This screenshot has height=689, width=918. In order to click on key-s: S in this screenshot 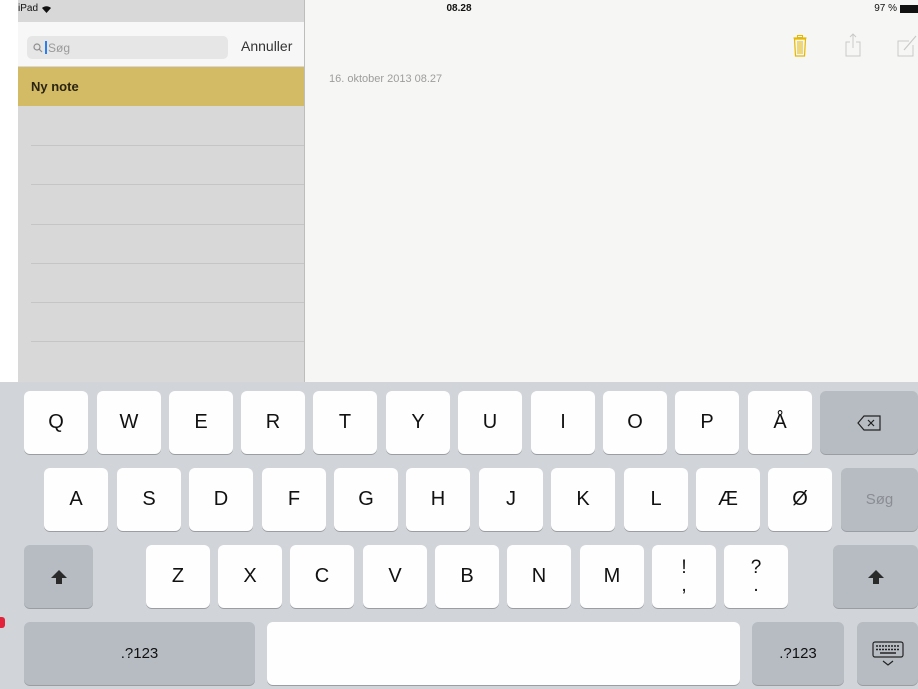, I will do `click(149, 499)`.